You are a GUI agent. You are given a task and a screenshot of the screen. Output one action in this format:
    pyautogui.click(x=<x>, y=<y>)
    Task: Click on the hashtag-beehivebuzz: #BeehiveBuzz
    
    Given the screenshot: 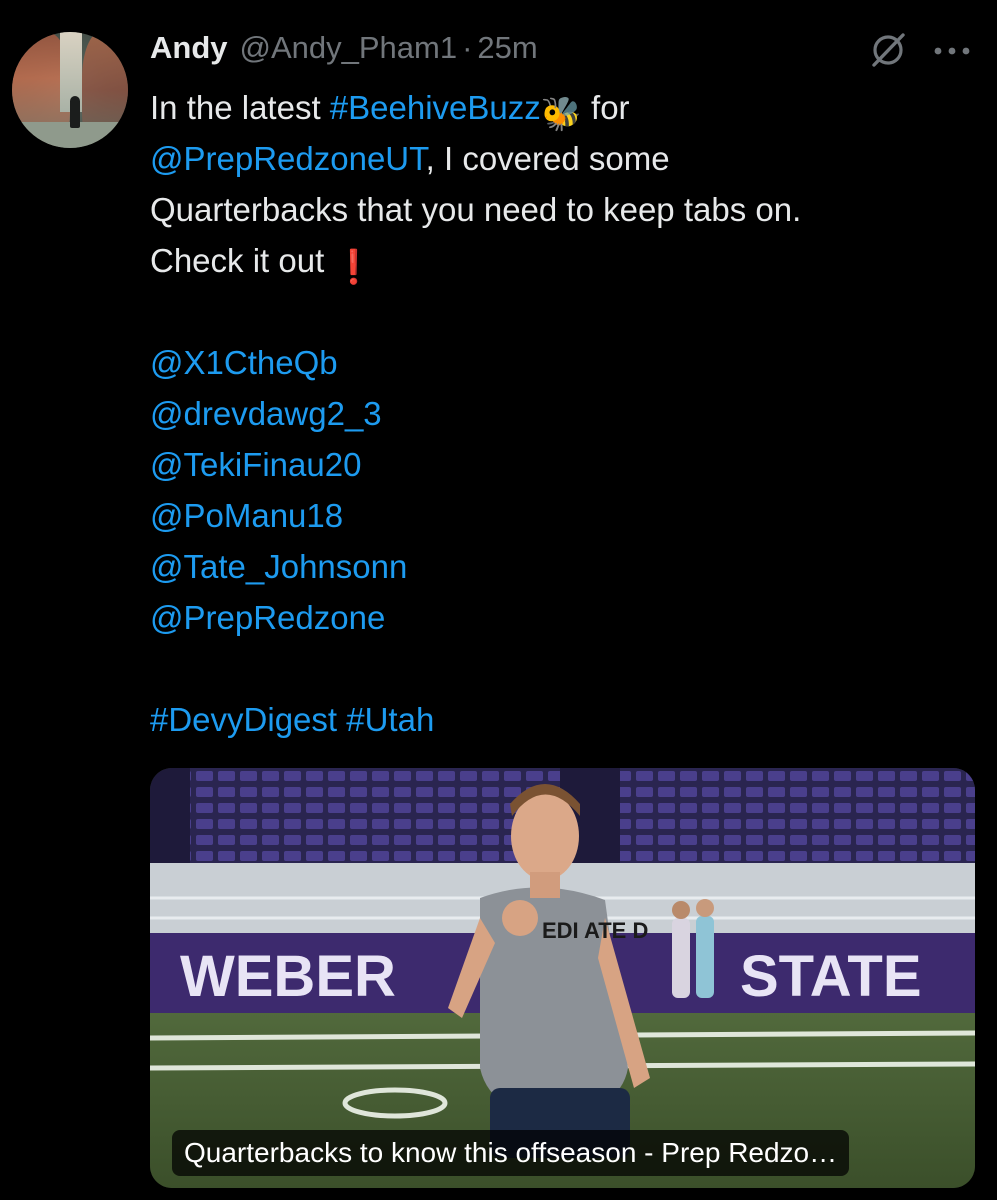 What is the action you would take?
    pyautogui.click(x=435, y=107)
    